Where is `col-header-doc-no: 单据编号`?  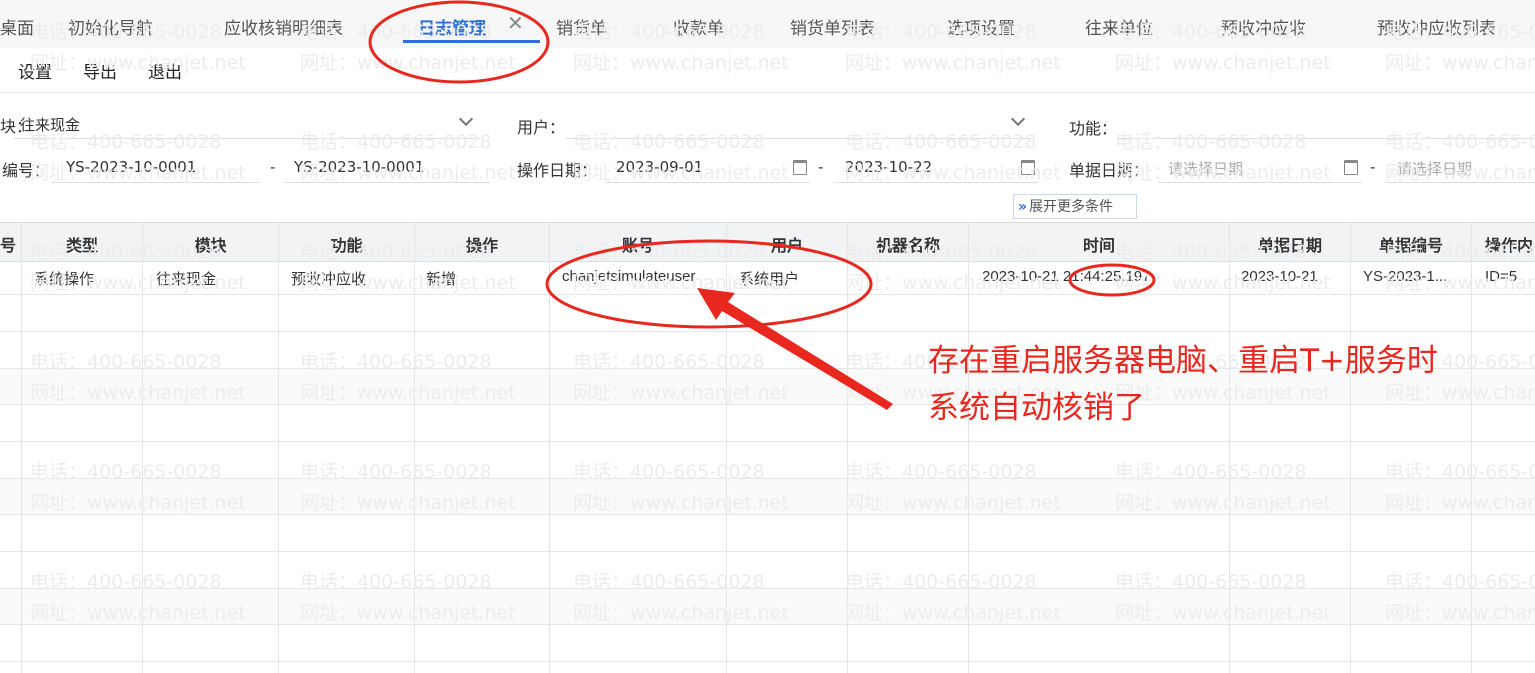
col-header-doc-no: 单据编号 is located at coordinates (1411, 244).